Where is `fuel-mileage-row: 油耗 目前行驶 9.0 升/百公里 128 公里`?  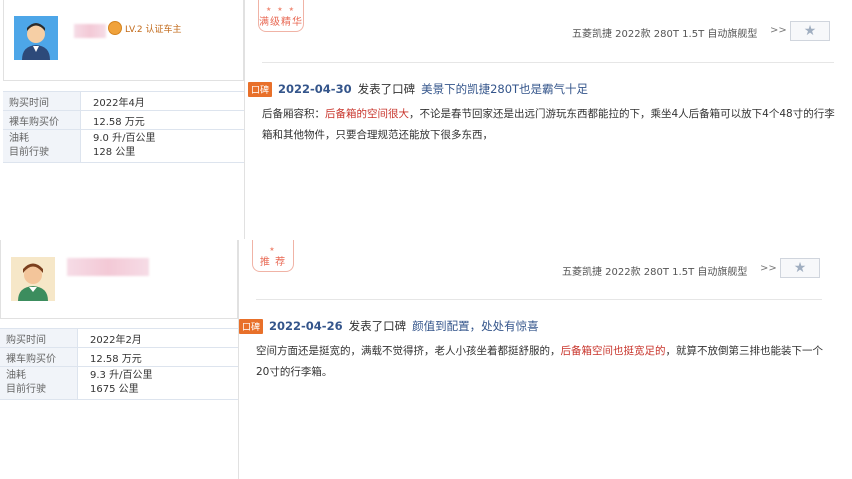
fuel-mileage-row: 油耗 目前行驶 9.0 升/百公里 128 公里 is located at coordinates (123, 146).